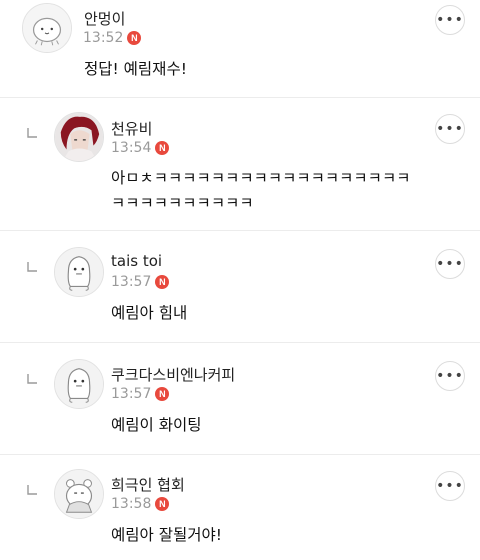 The height and width of the screenshot is (560, 480). What do you see at coordinates (131, 504) in the screenshot?
I see `timestamp: 13:58` at bounding box center [131, 504].